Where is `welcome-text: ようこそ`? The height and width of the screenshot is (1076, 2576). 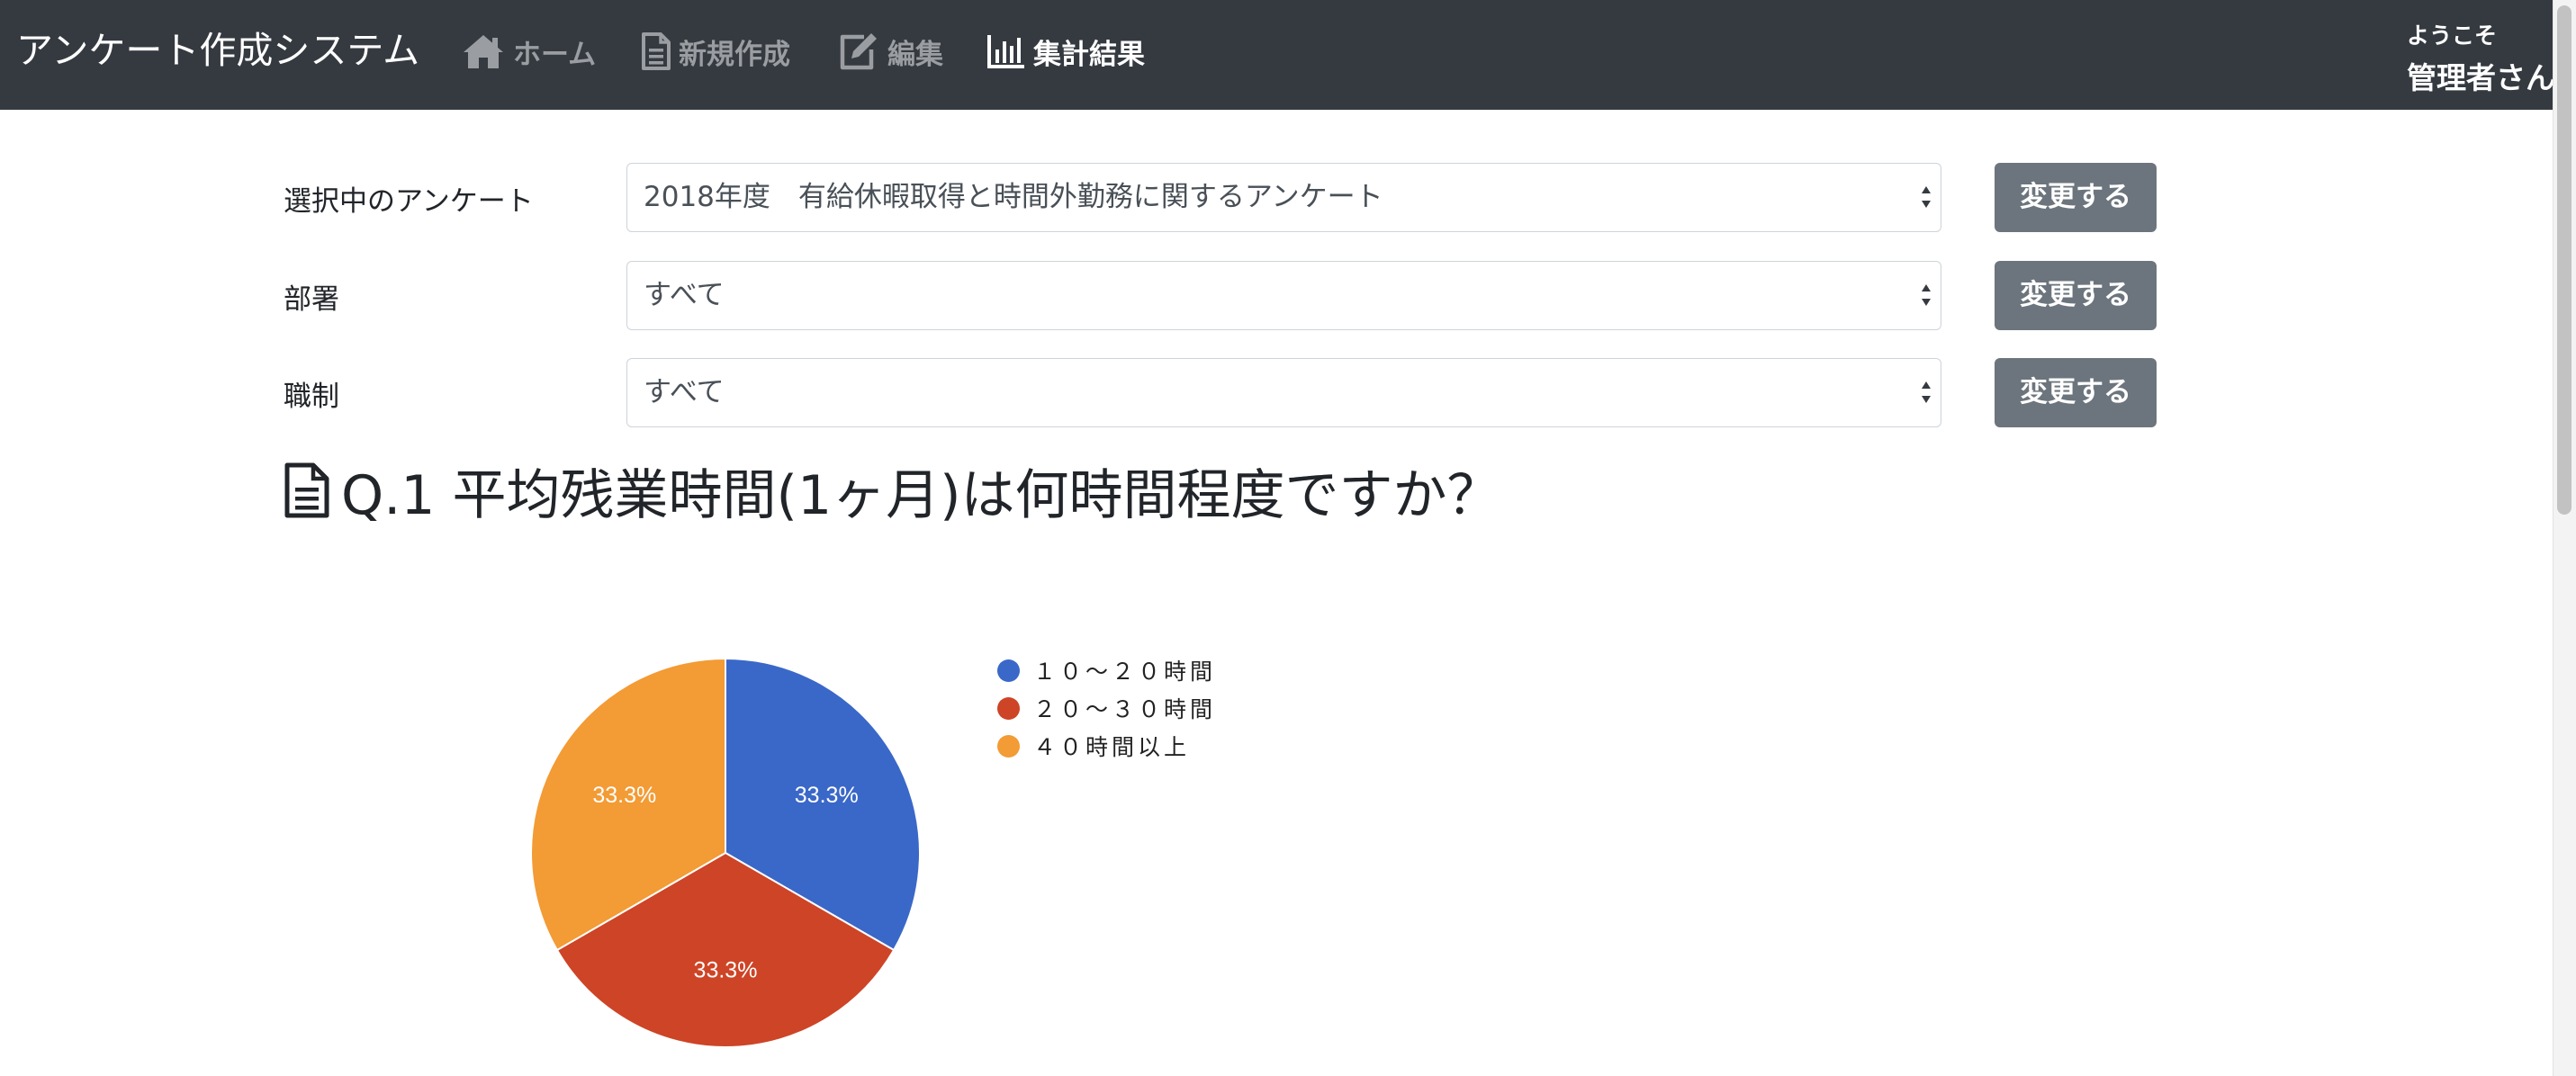
welcome-text: ようこそ is located at coordinates (2452, 35).